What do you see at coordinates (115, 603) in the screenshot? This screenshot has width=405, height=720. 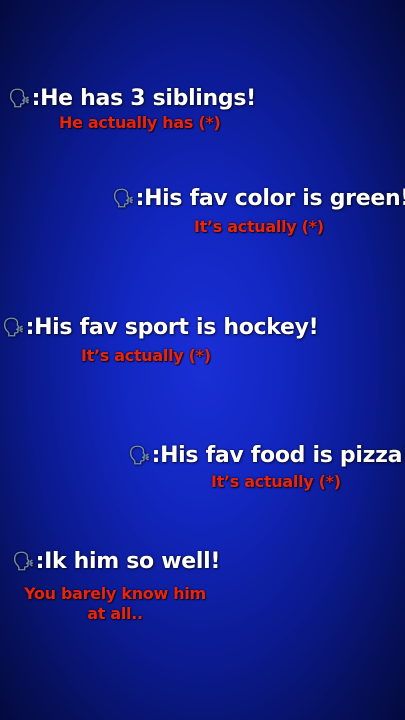 I see `correction-text: You barely know him at all..` at bounding box center [115, 603].